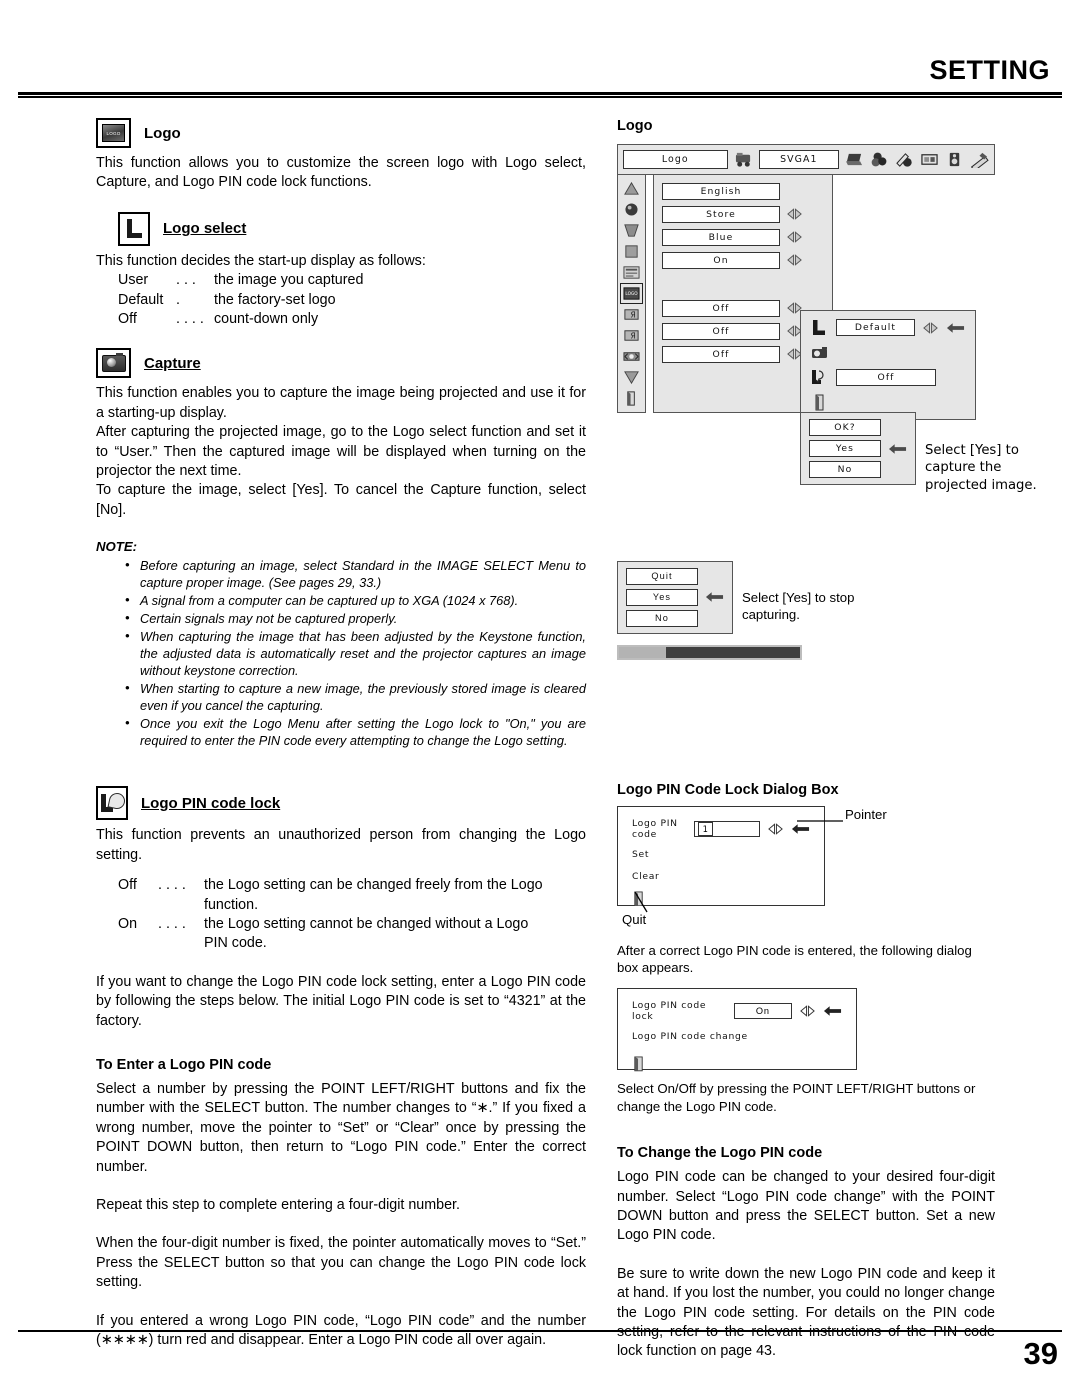  I want to click on ok-yes-button: Yes, so click(845, 448).